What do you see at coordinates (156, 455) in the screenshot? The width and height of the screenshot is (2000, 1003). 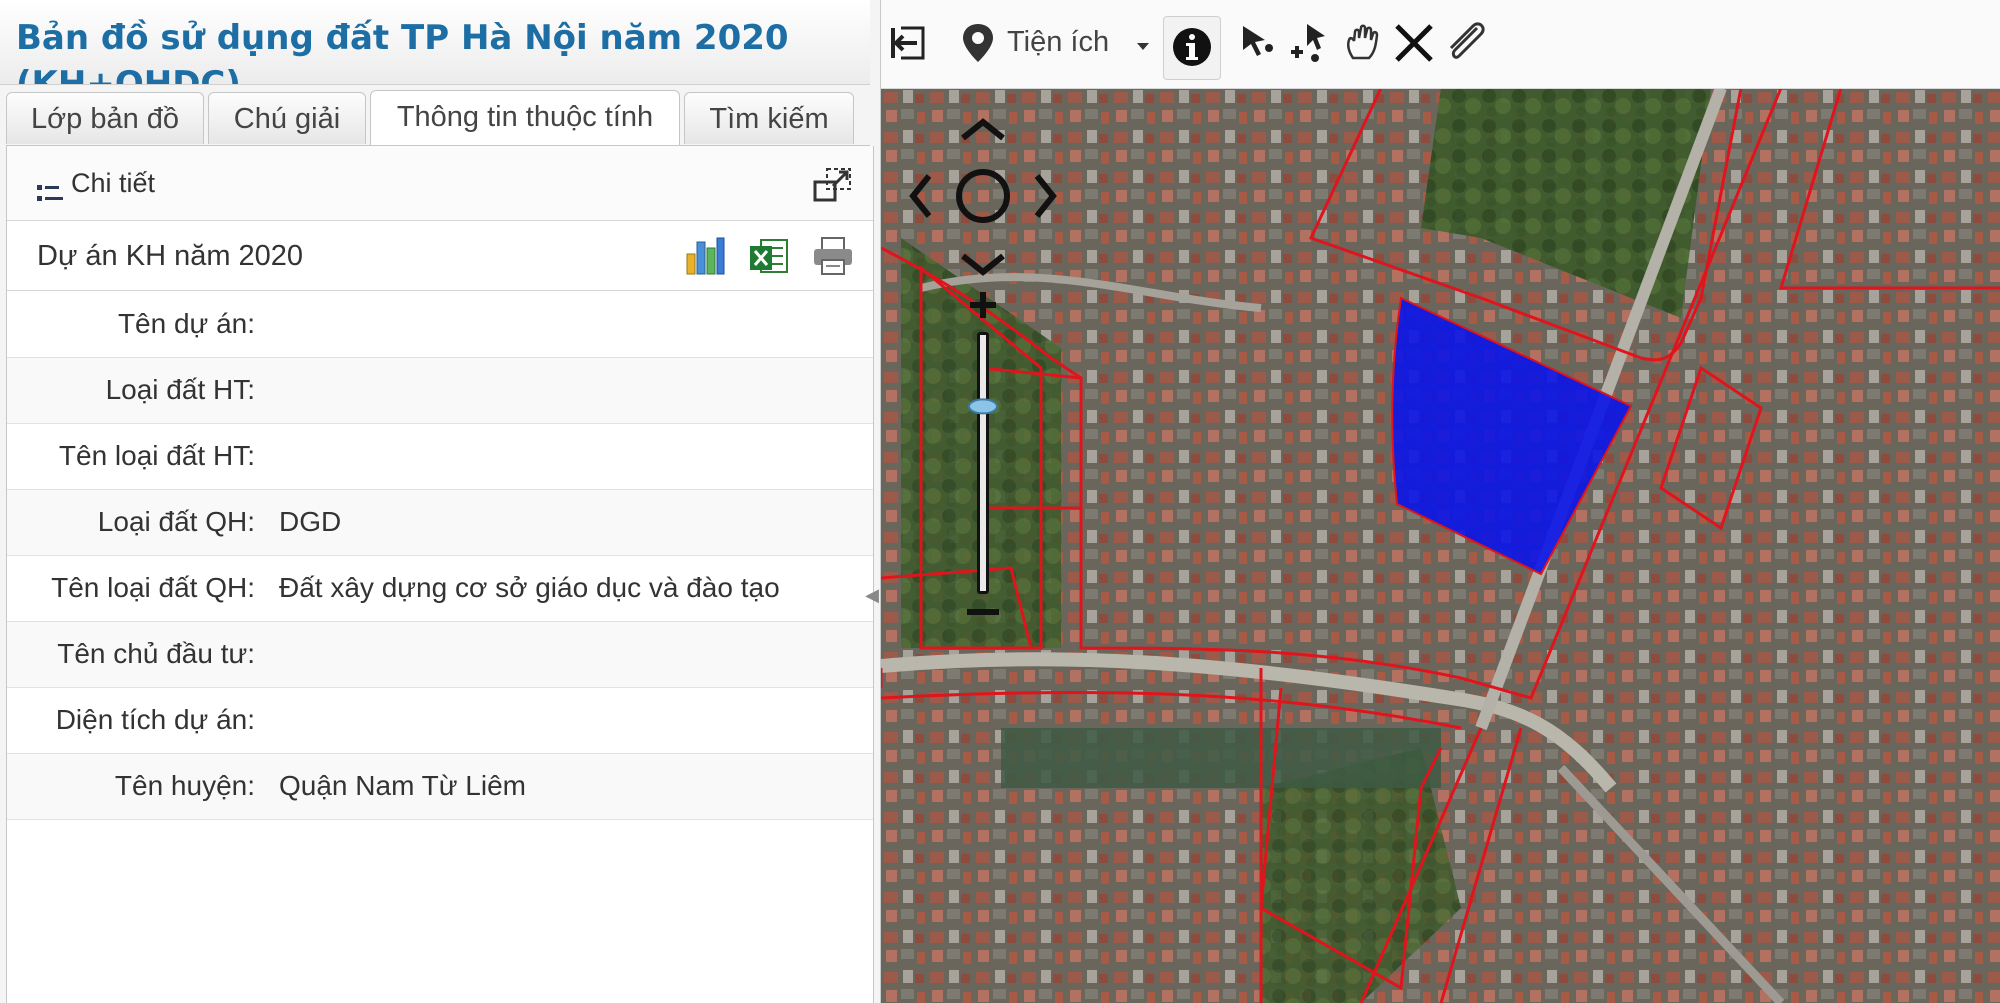 I see `attr-label: Tên loại đất HT:` at bounding box center [156, 455].